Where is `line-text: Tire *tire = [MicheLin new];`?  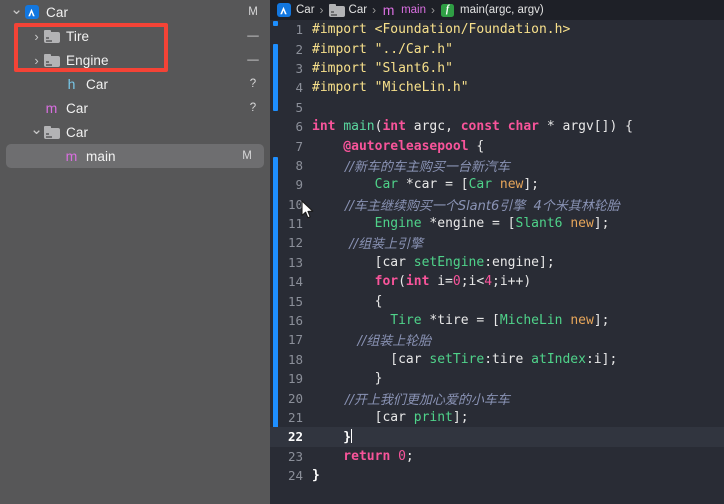 line-text: Tire *tire = [MicheLin new]; is located at coordinates (518, 320).